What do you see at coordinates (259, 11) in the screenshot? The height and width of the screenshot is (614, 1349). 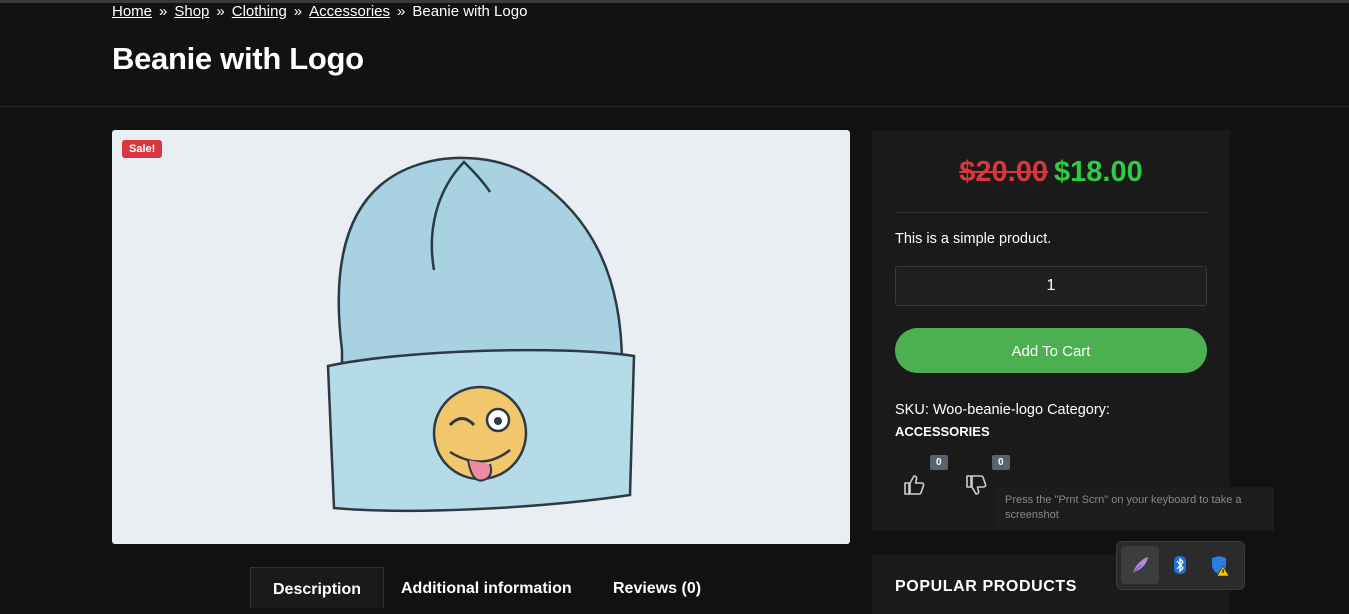 I see `breadcrumb-clothing-link: Clothing` at bounding box center [259, 11].